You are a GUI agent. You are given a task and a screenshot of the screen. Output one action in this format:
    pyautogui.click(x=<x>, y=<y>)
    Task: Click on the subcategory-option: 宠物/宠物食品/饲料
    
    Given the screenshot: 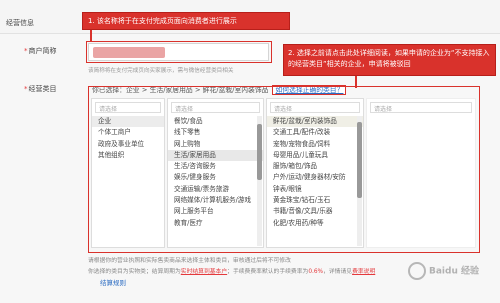 What is the action you would take?
    pyautogui.click(x=315, y=144)
    